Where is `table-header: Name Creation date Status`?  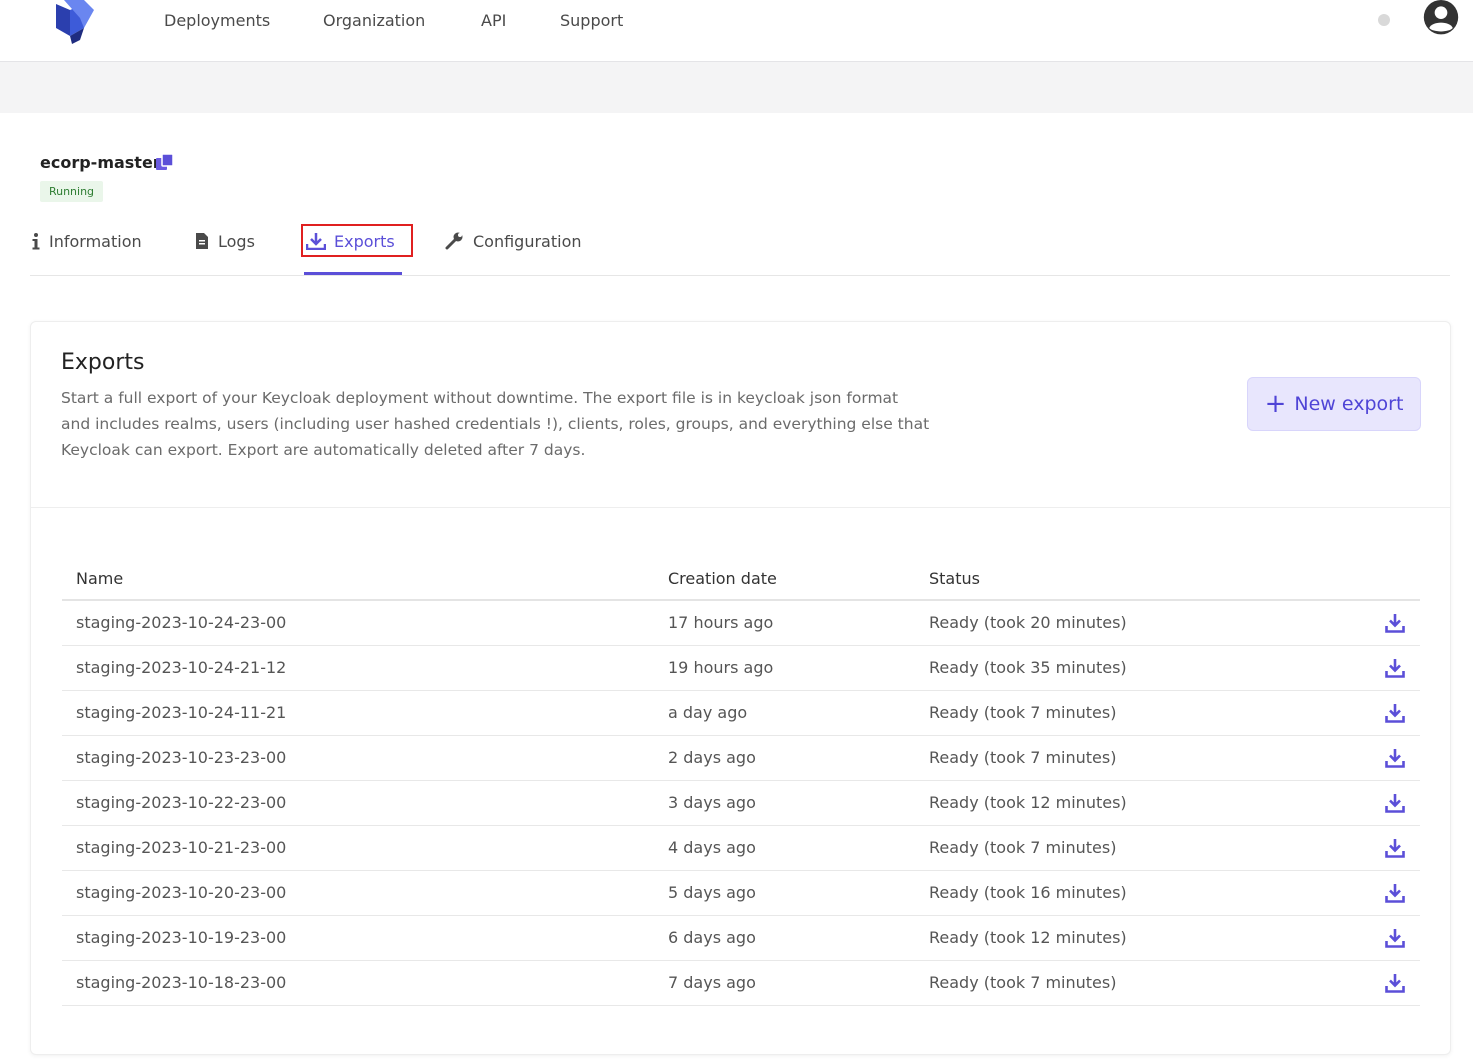
table-header: Name Creation date Status is located at coordinates (741, 577).